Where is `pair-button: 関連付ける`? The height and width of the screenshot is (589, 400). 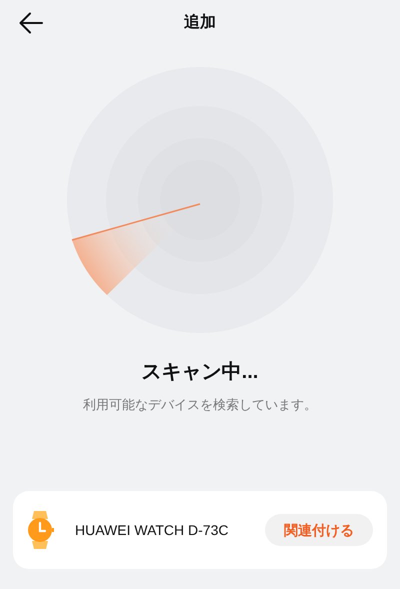 pair-button: 関連付ける is located at coordinates (319, 530).